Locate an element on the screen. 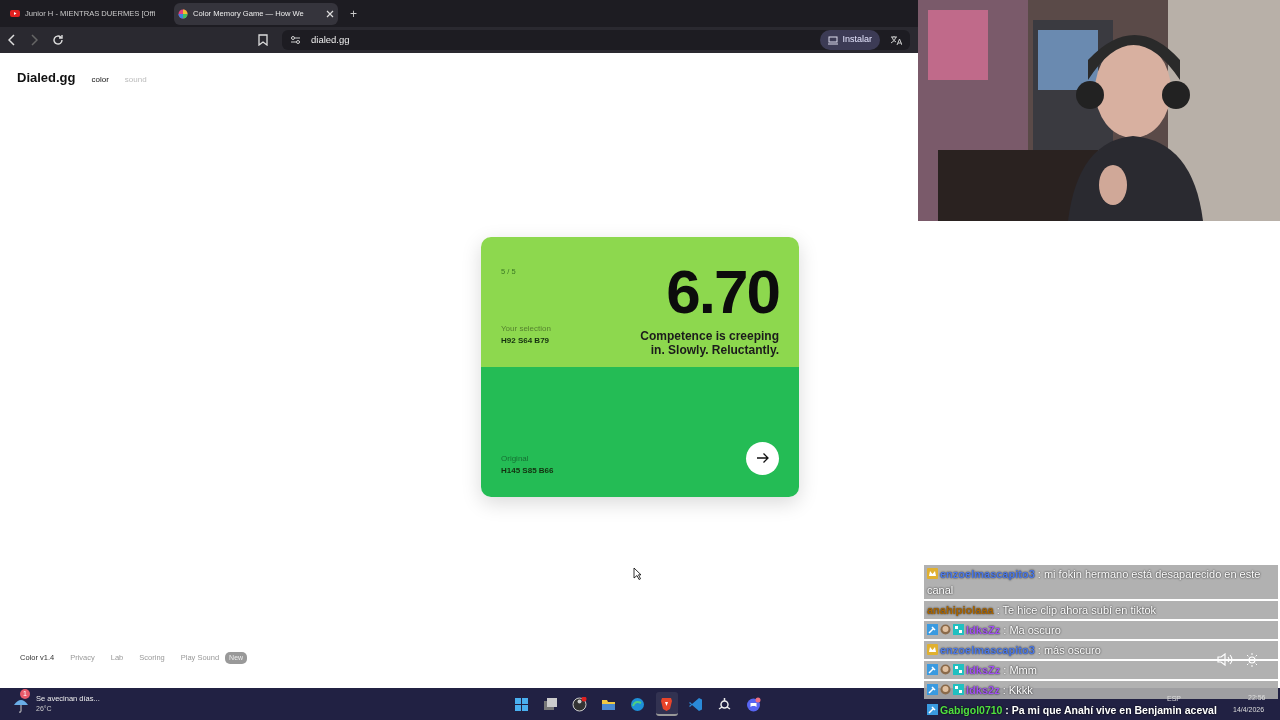 The height and width of the screenshot is (720, 1280). chat-message: enzoelmascapito3 : mi fokin hermano está desaparecido en este canal is located at coordinates (1101, 582).